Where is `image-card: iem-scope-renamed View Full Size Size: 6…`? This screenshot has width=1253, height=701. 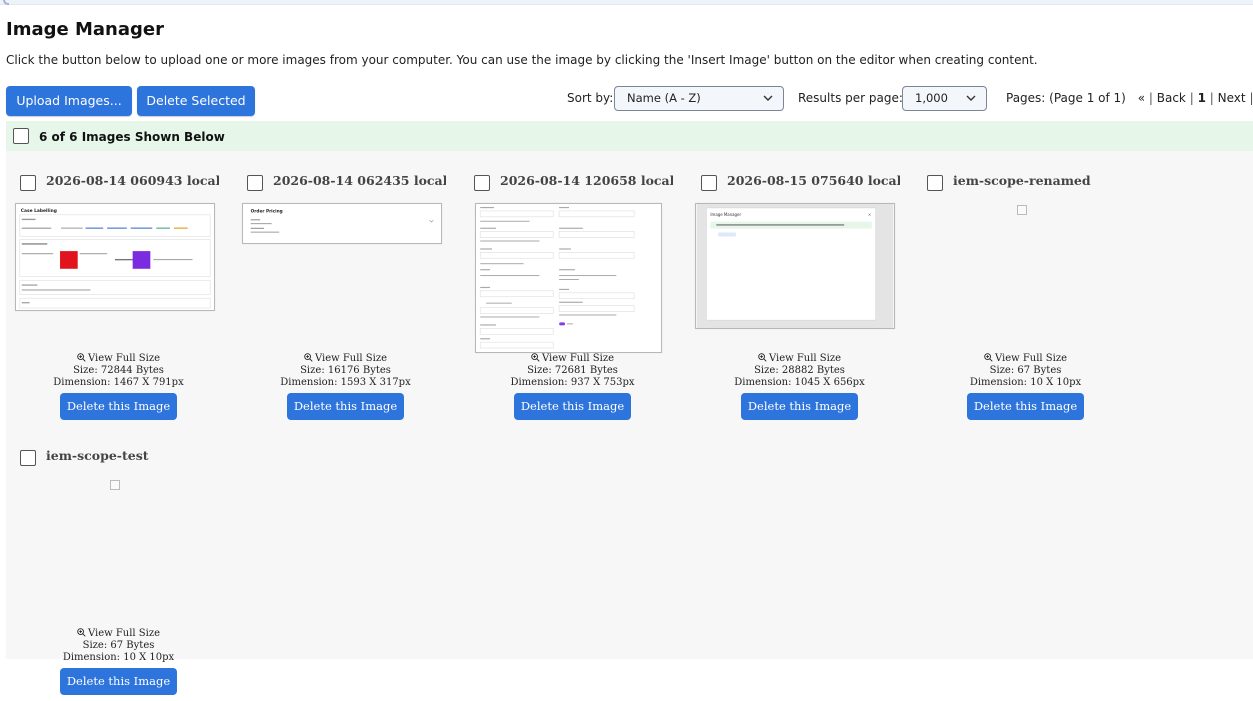
image-card: iem-scope-renamed View Full Size Size: 6… is located at coordinates (1025, 288).